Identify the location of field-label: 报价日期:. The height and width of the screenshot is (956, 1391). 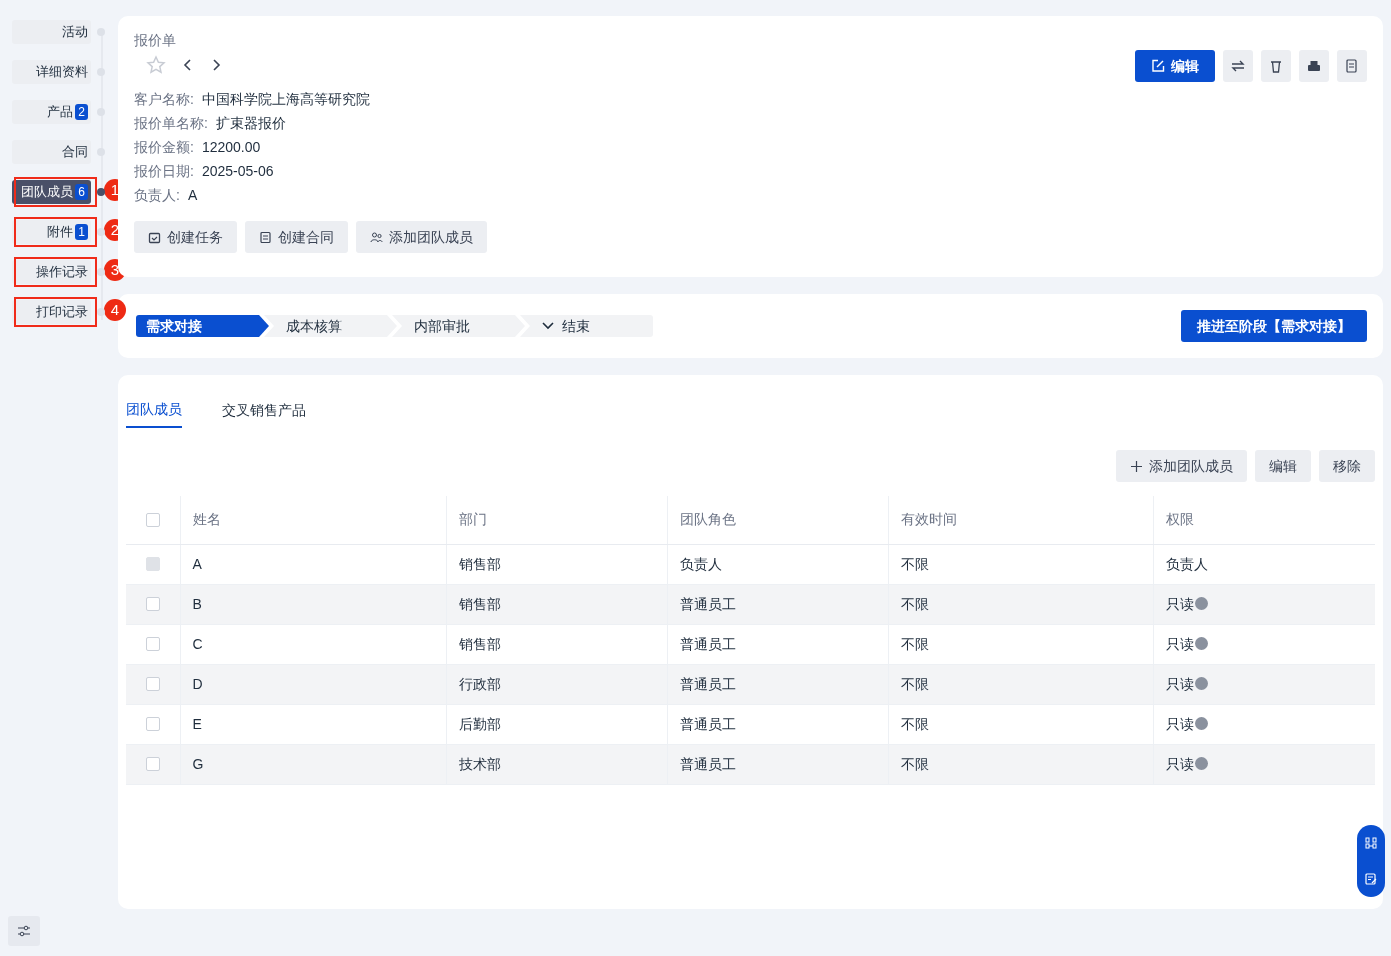
(164, 171).